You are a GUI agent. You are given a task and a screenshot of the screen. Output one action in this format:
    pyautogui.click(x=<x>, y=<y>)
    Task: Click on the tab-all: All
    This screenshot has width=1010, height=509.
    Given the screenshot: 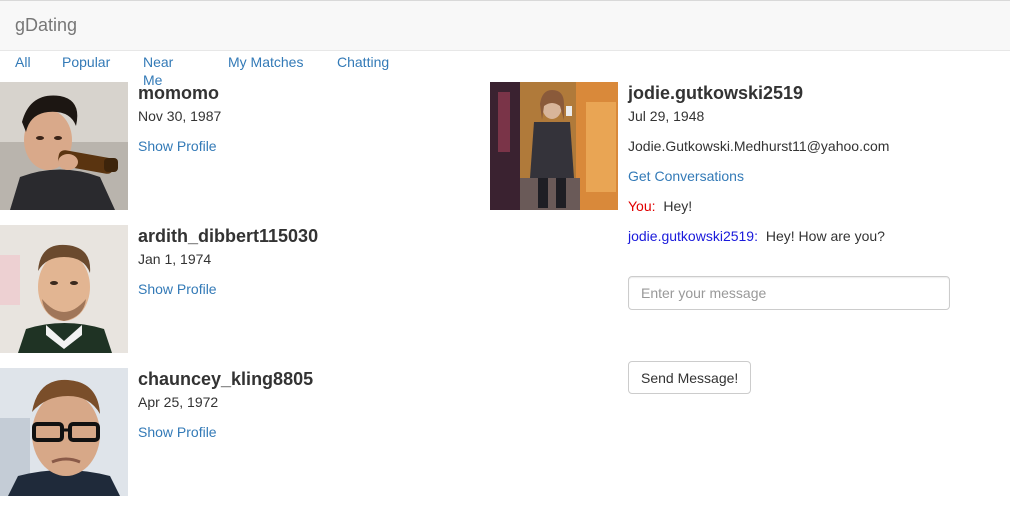 What is the action you would take?
    pyautogui.click(x=23, y=62)
    